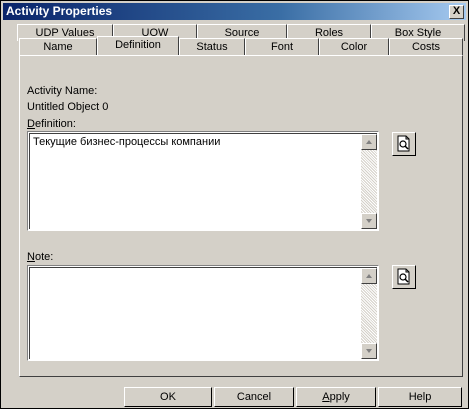 The width and height of the screenshot is (469, 409). Describe the element at coordinates (40, 257) in the screenshot. I see `note-label: Note:` at that location.